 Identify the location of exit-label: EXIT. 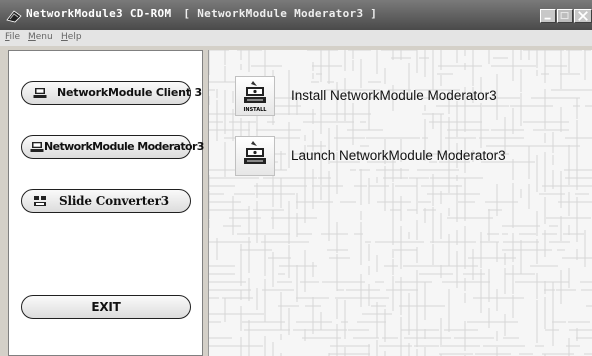
(106, 307).